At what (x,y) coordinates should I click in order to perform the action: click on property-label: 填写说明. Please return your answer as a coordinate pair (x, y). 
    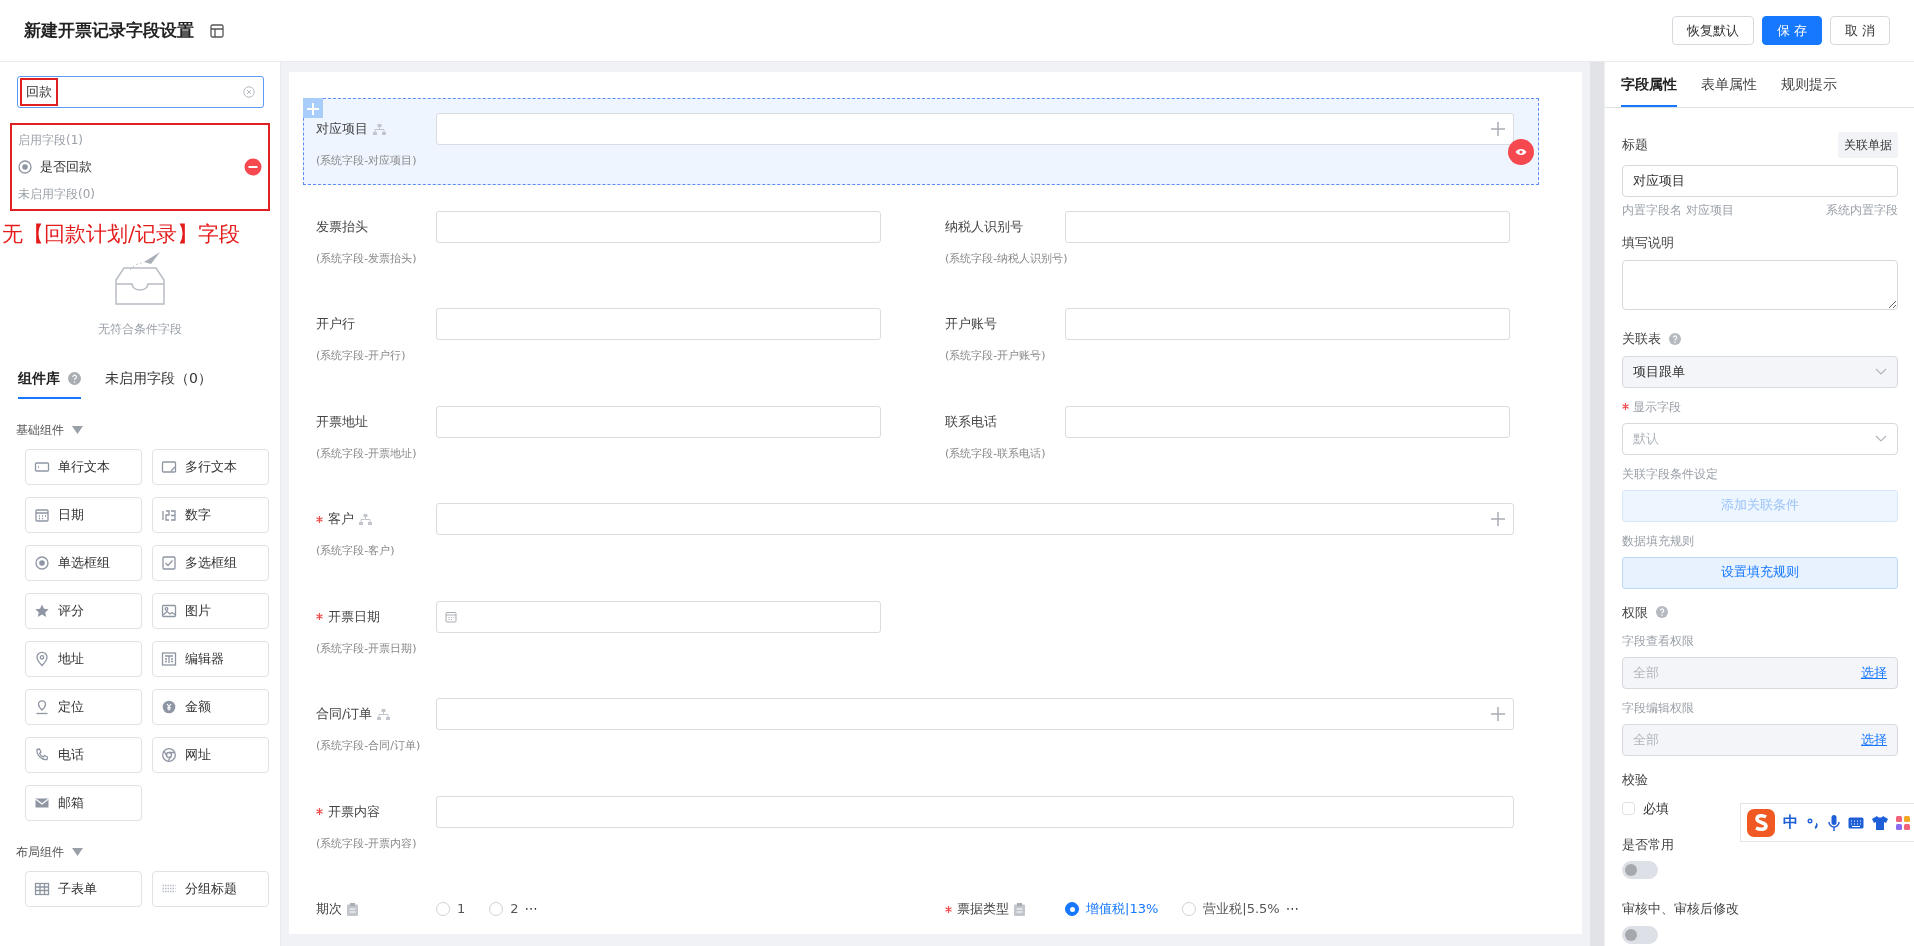
    Looking at the image, I should click on (1648, 243).